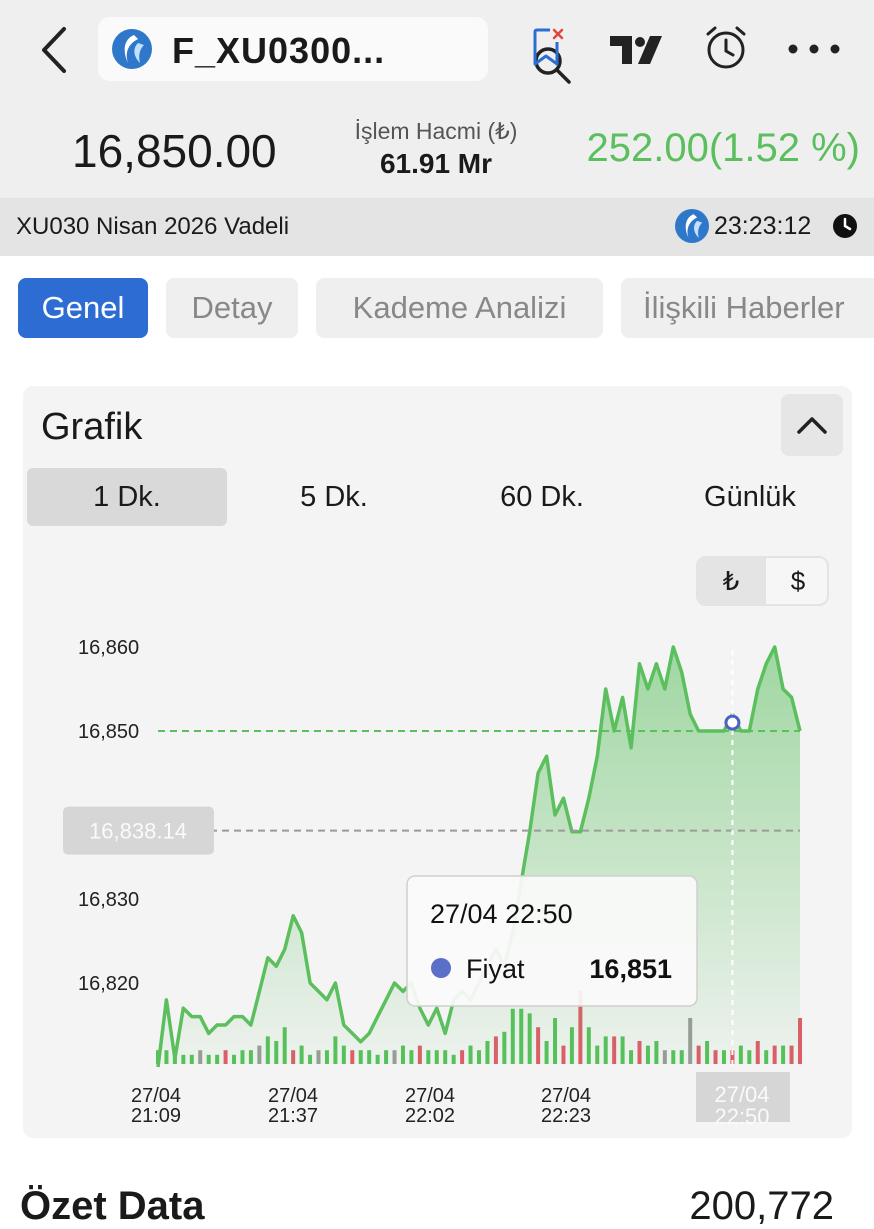 The width and height of the screenshot is (874, 1229). I want to click on period-1-min: 1 Dk., so click(127, 497).